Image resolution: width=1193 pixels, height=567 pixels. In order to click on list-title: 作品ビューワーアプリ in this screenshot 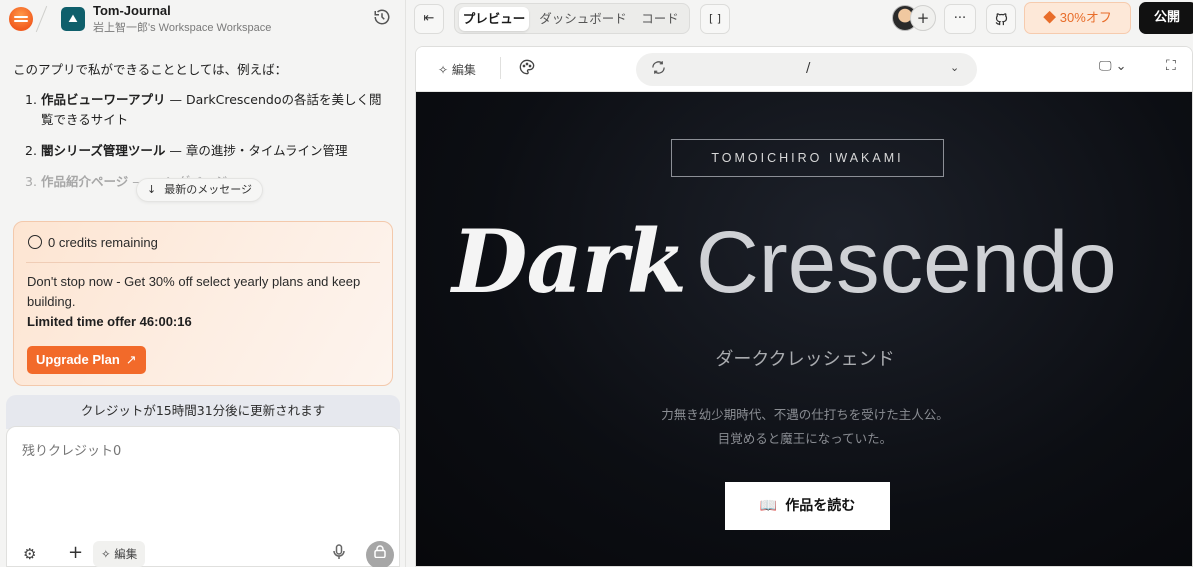, I will do `click(103, 99)`.